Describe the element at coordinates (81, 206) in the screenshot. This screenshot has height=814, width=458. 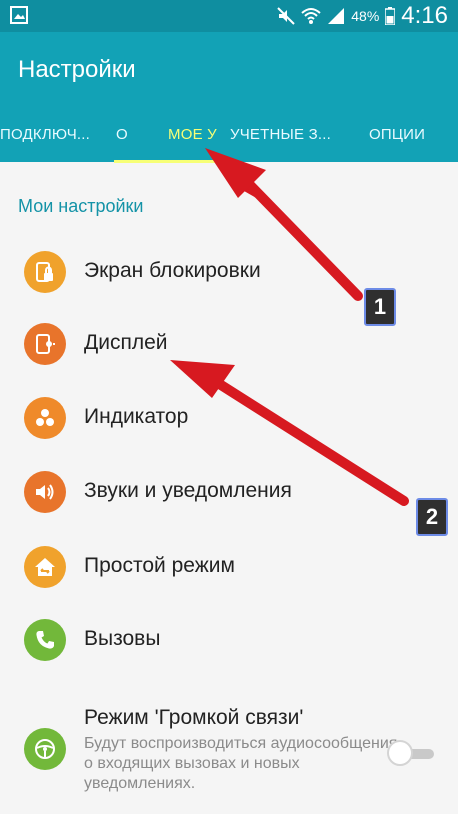
I see `section-title: Мои настройки` at that location.